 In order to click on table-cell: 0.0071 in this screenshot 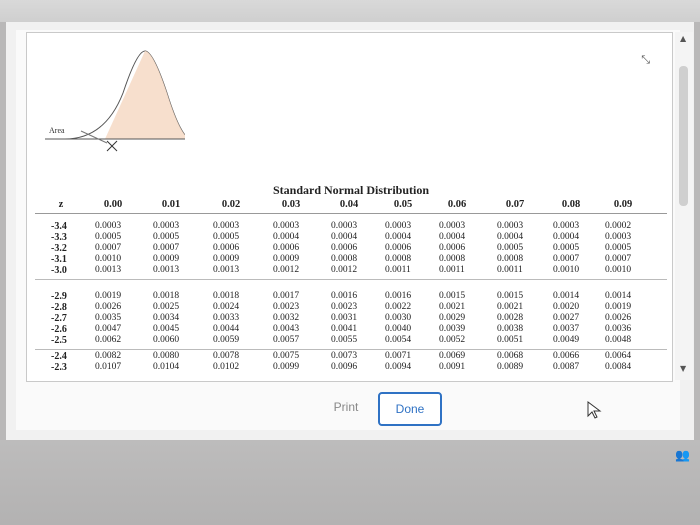, I will do `click(398, 356)`.